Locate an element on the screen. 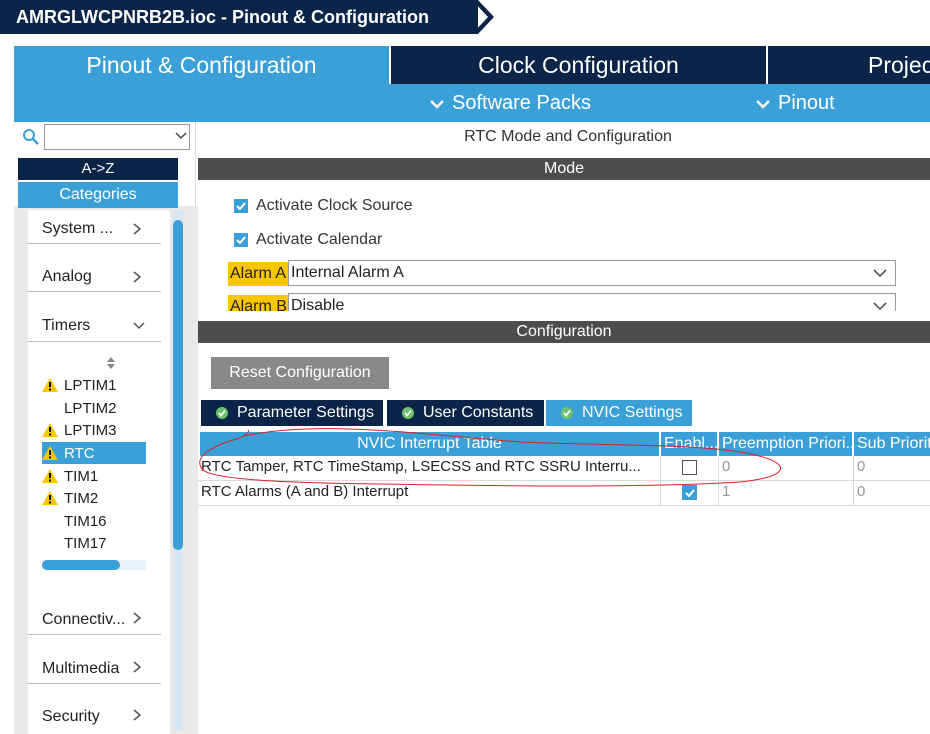 This screenshot has width=930, height=734. vertical-scrollbar-thumb is located at coordinates (178, 385).